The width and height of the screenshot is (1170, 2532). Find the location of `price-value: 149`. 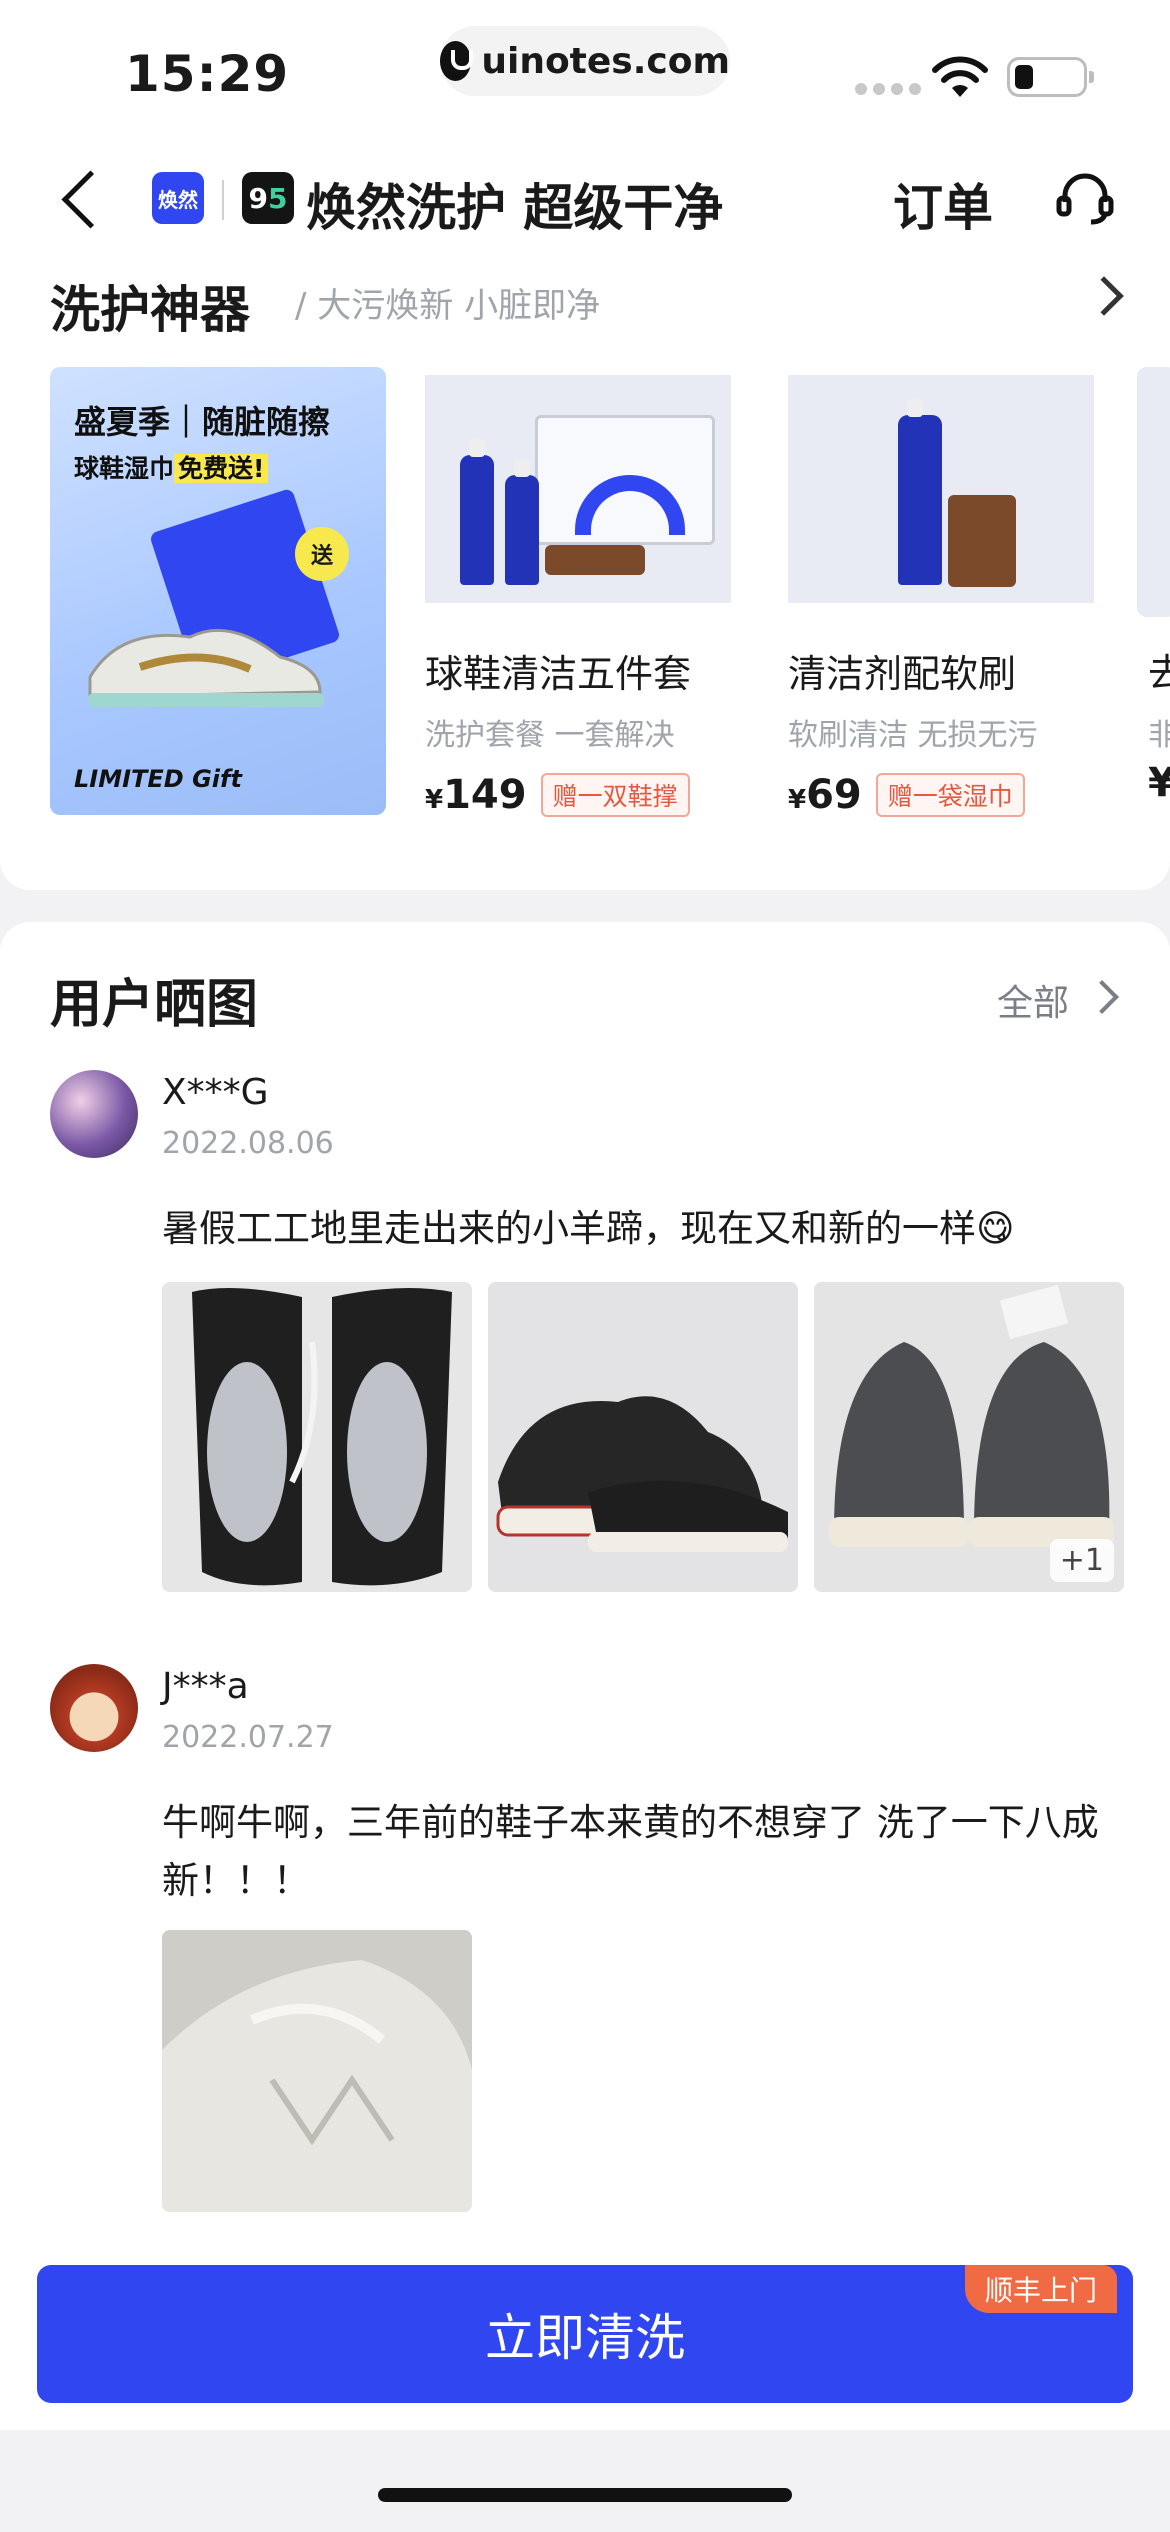

price-value: 149 is located at coordinates (485, 795).